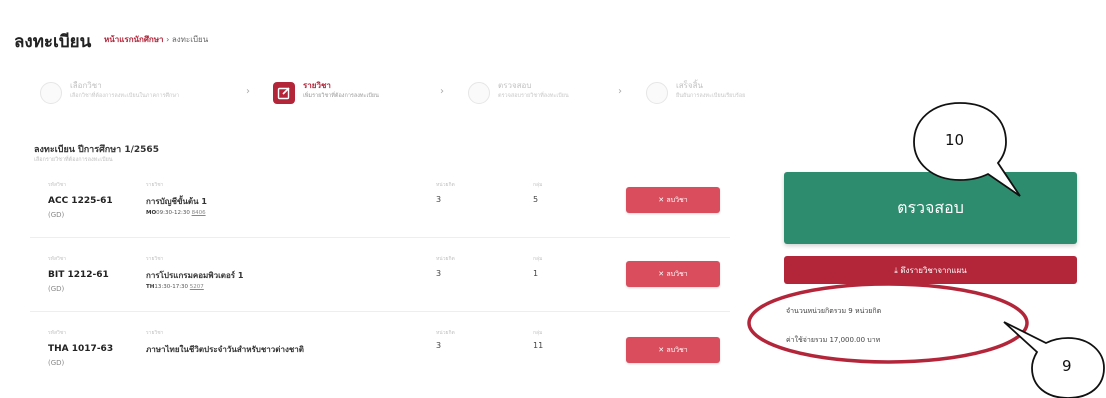 The image size is (1106, 398). Describe the element at coordinates (317, 85) in the screenshot. I see `step-name: รายวิชา` at that location.